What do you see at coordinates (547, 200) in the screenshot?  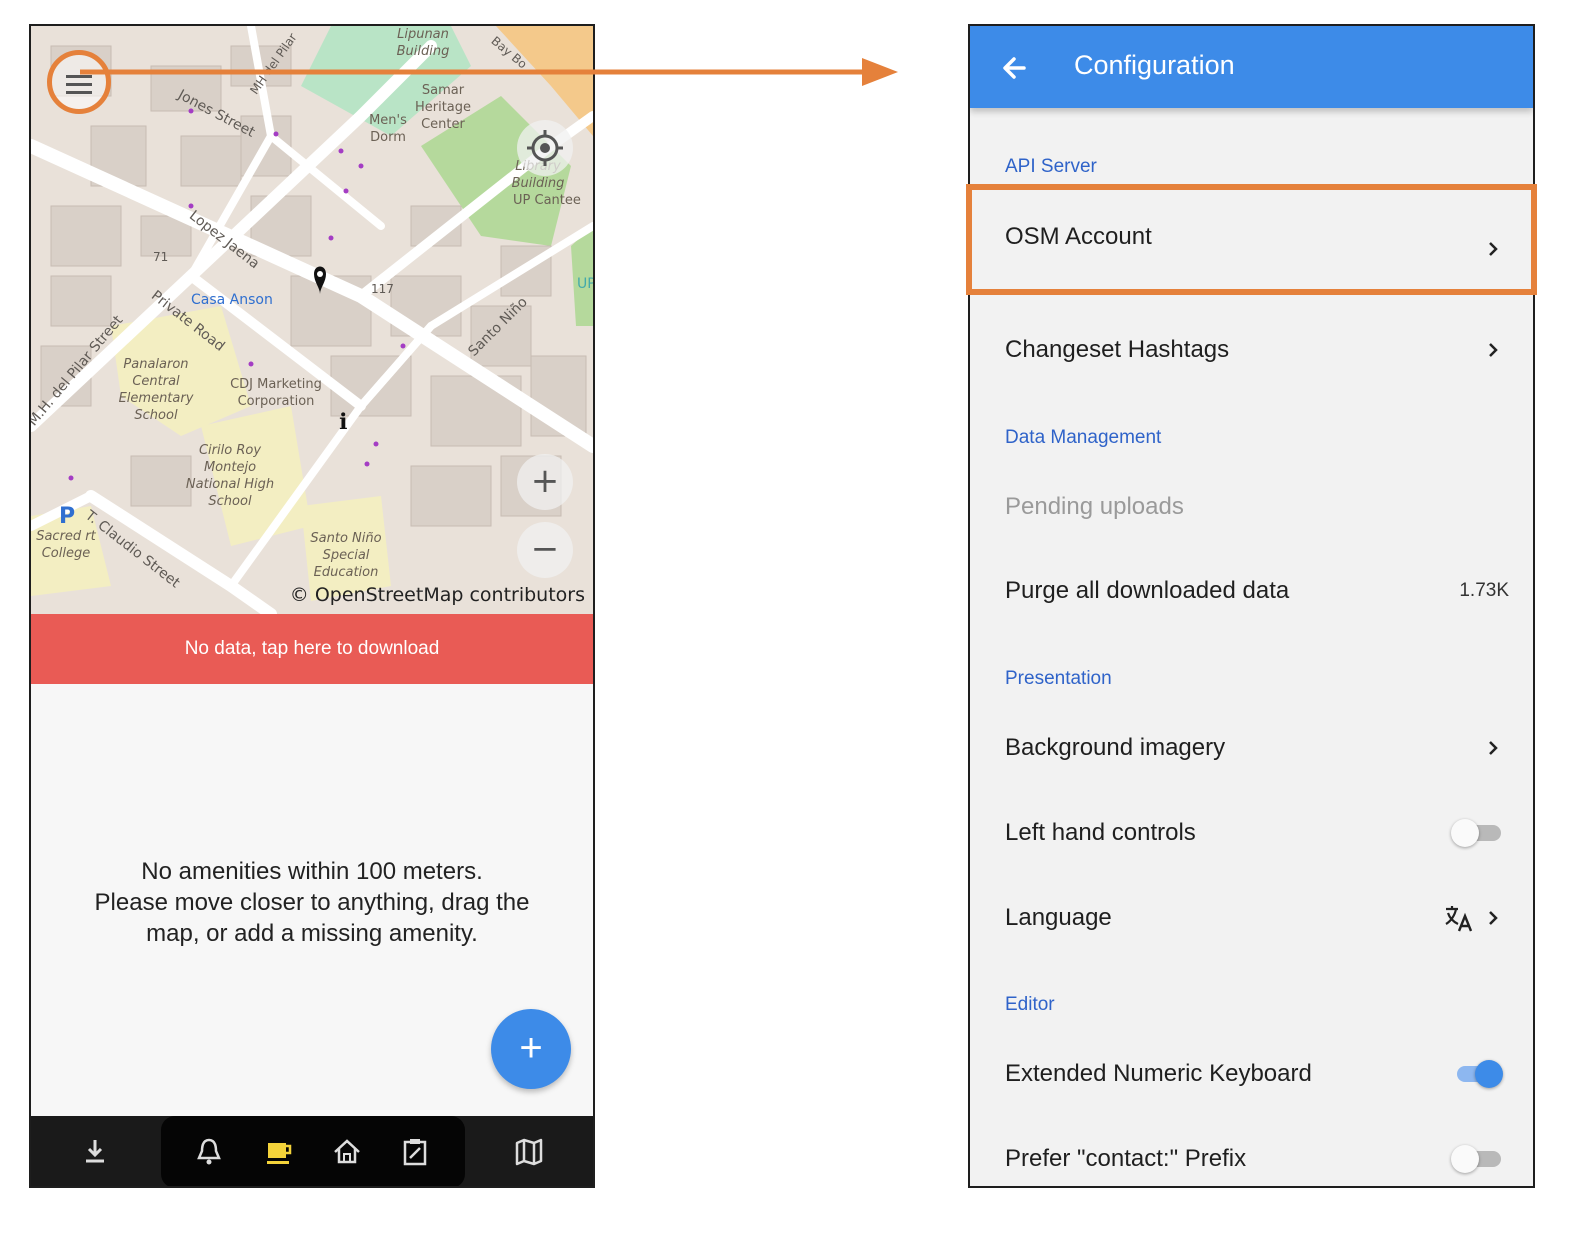 I see `place-label: UP Cantee` at bounding box center [547, 200].